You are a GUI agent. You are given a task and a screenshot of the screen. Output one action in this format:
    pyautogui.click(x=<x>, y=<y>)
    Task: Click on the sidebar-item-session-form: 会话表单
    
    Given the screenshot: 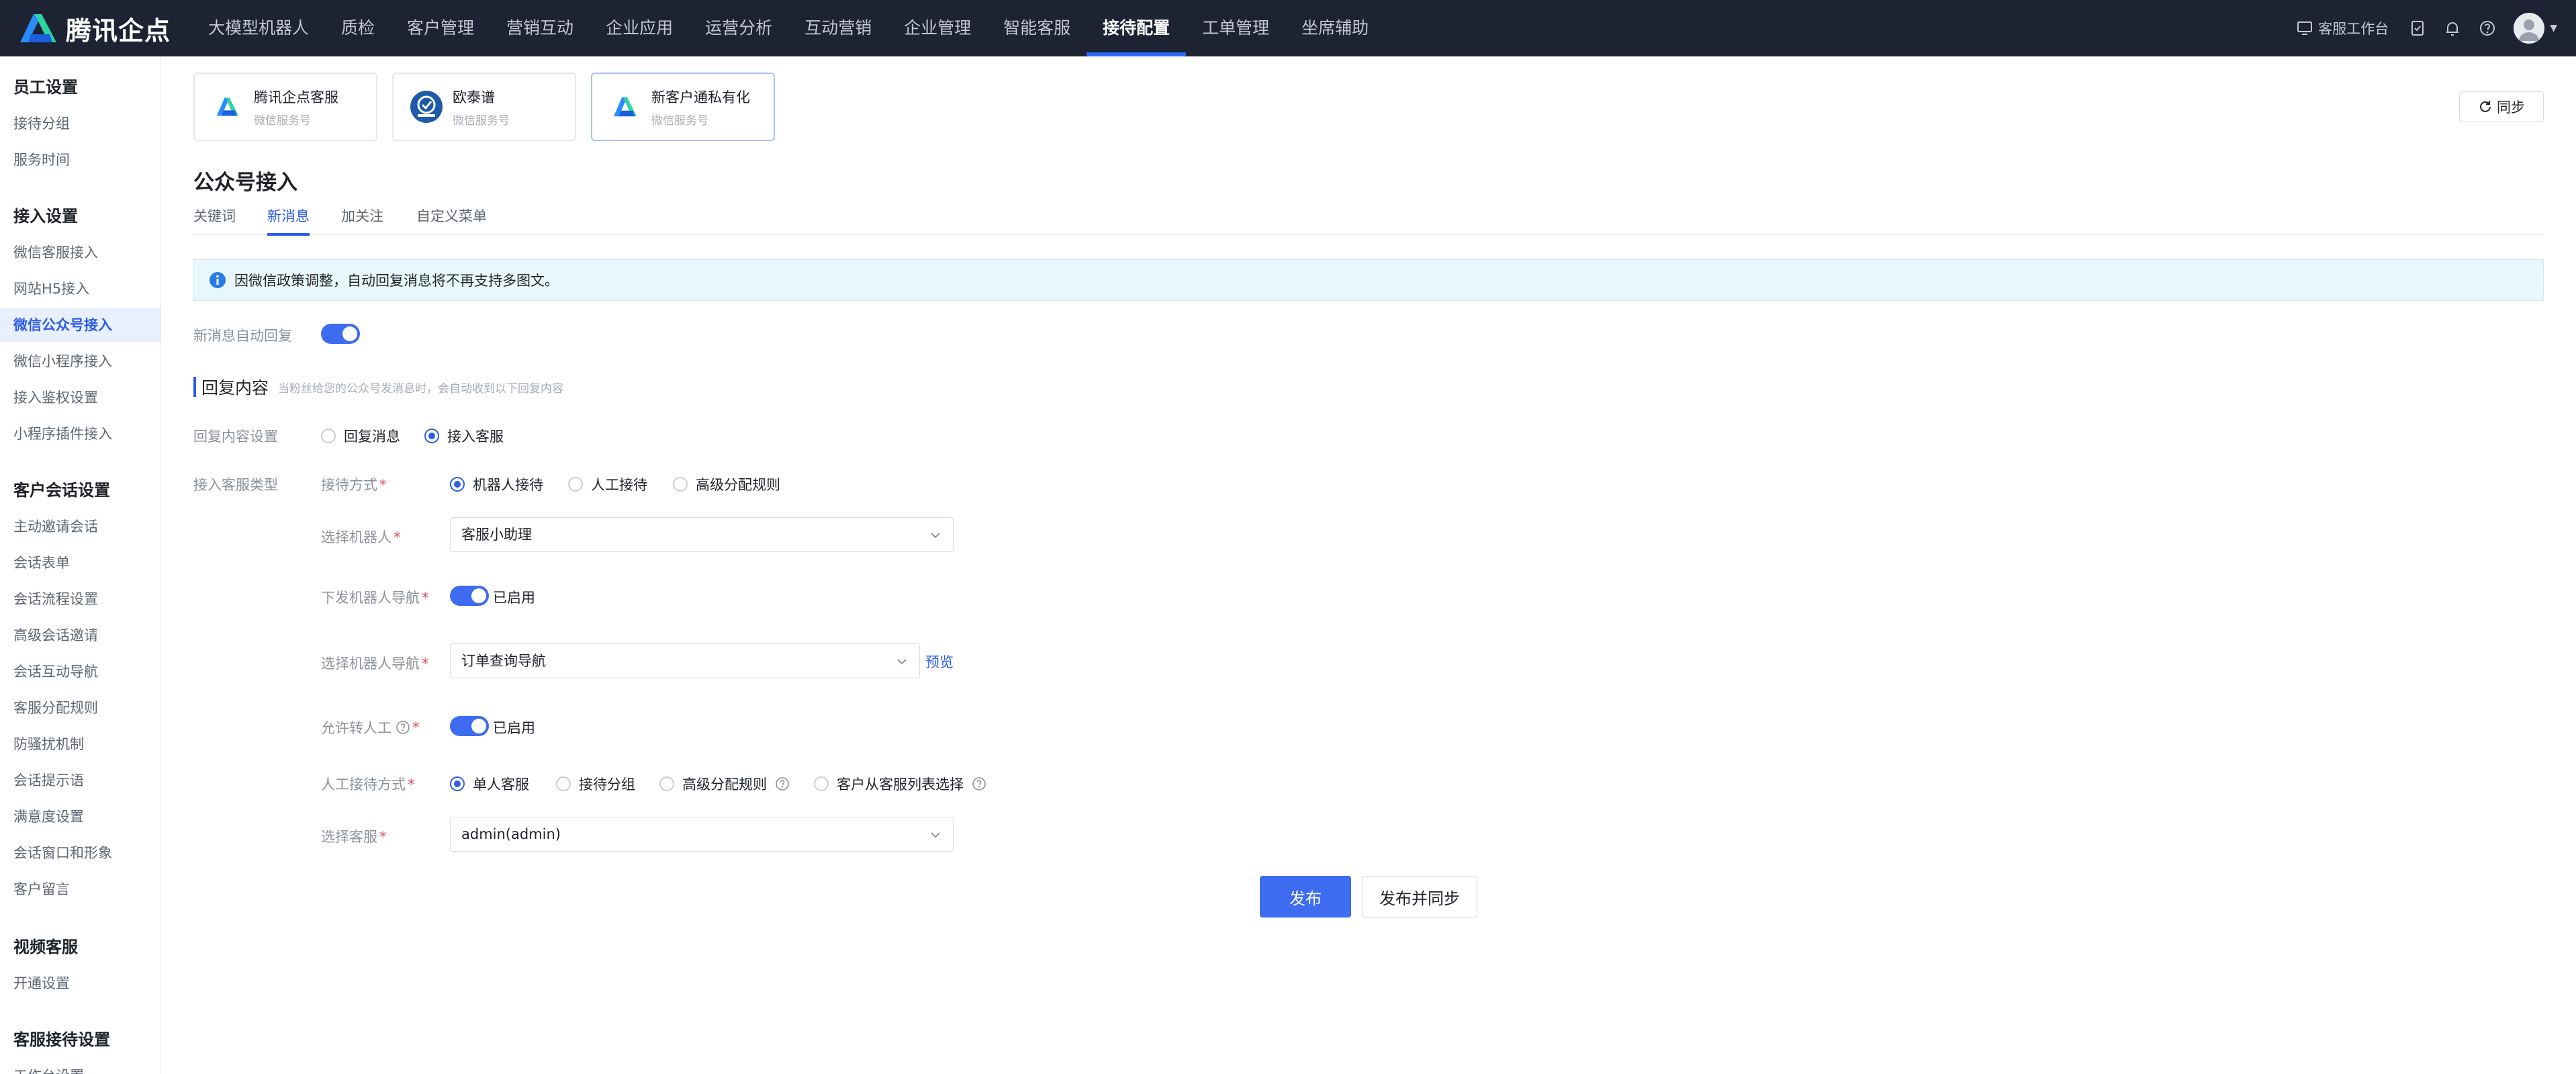 What is the action you would take?
    pyautogui.click(x=80, y=563)
    